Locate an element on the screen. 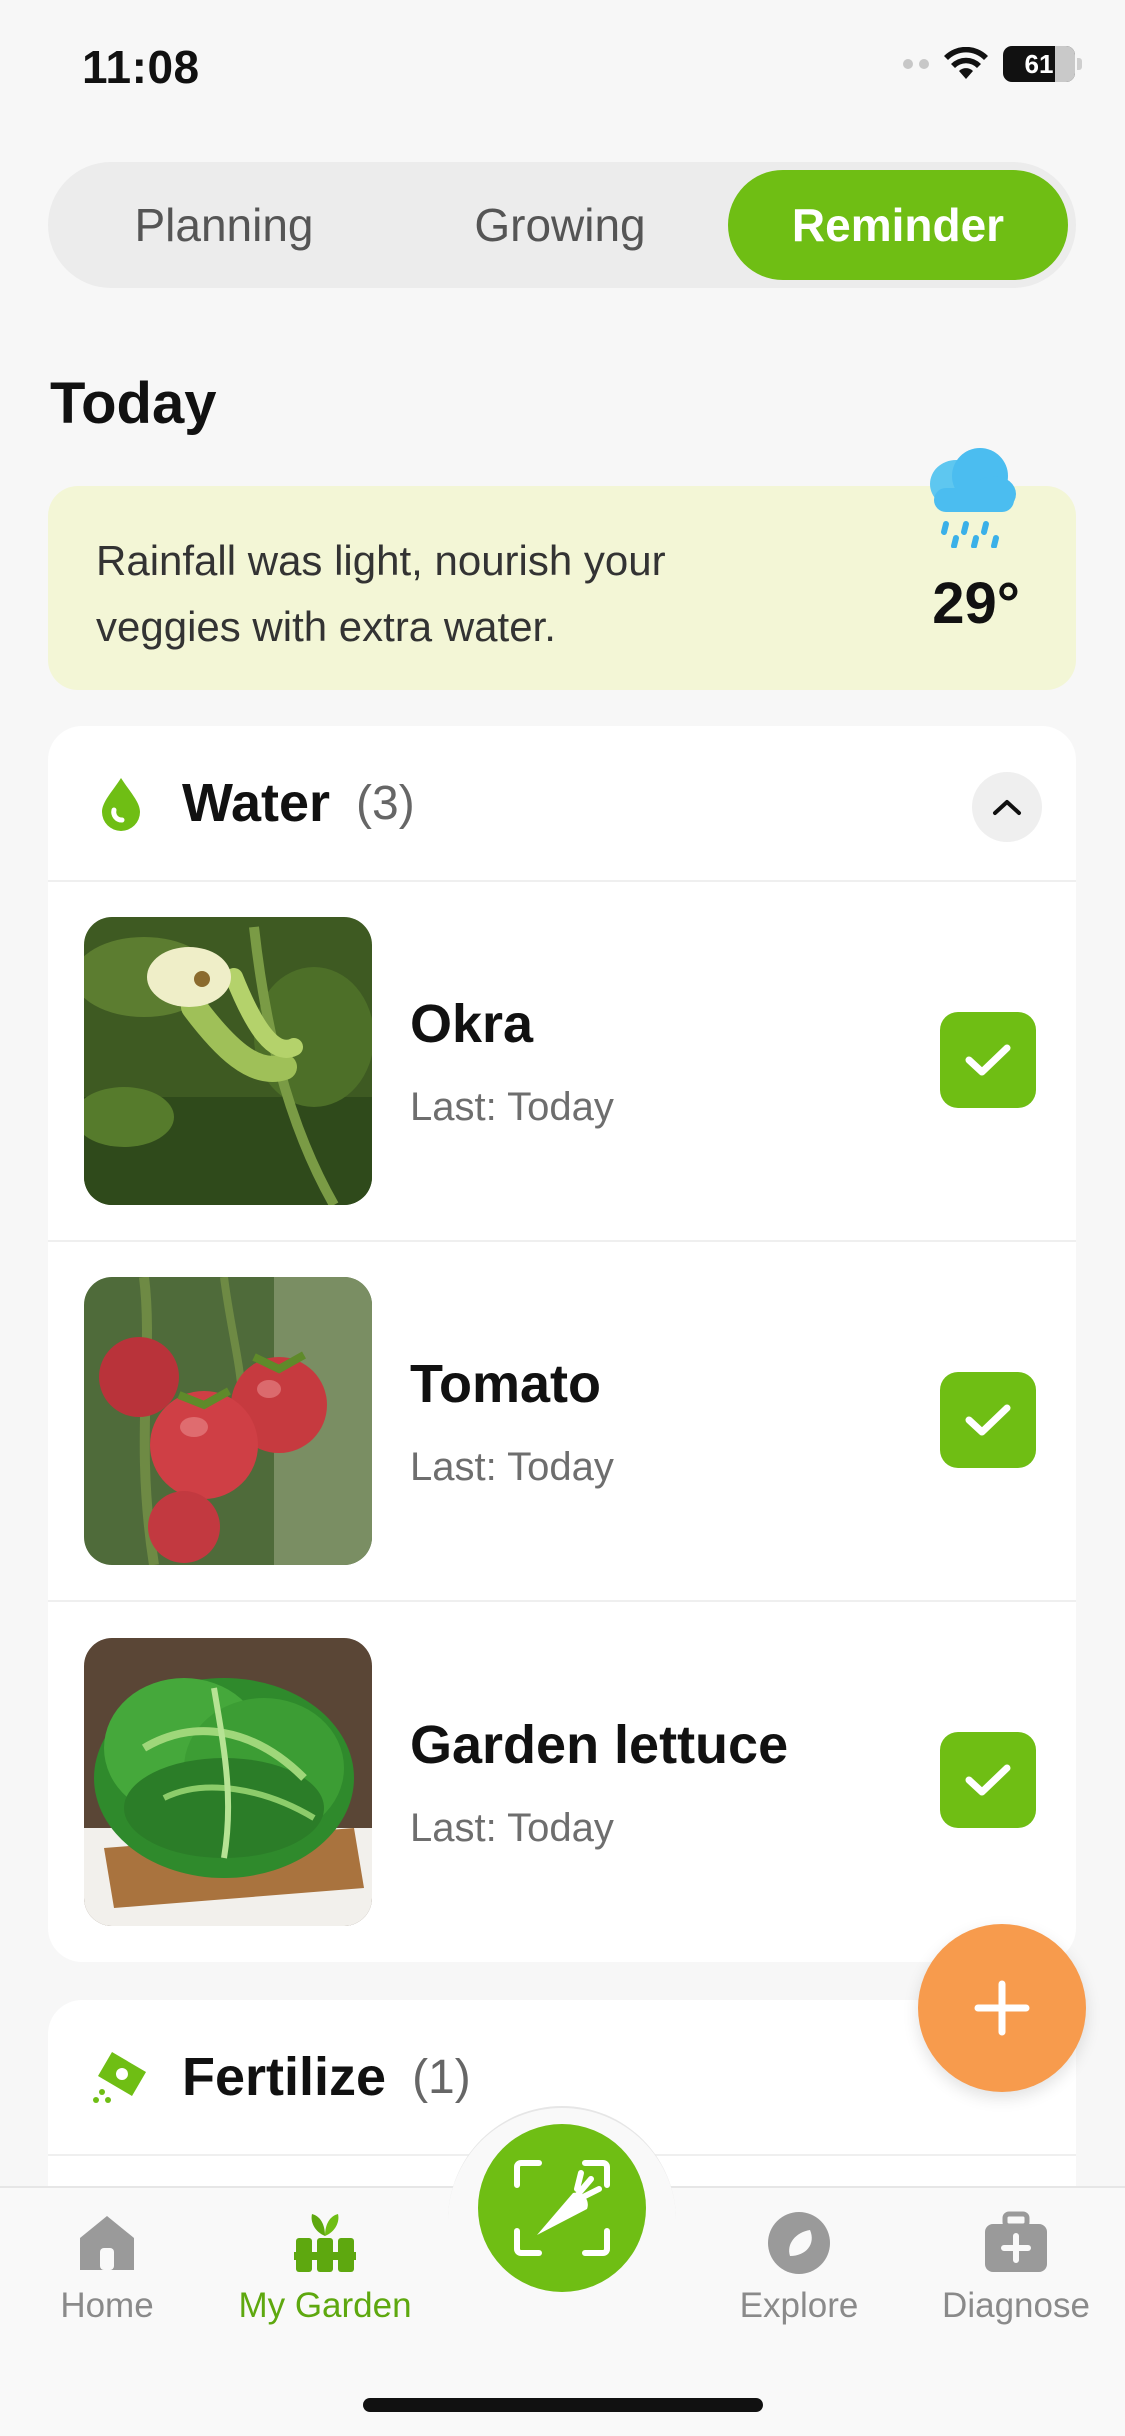 The image size is (1125, 2436). water-drop-icon is located at coordinates (121, 804).